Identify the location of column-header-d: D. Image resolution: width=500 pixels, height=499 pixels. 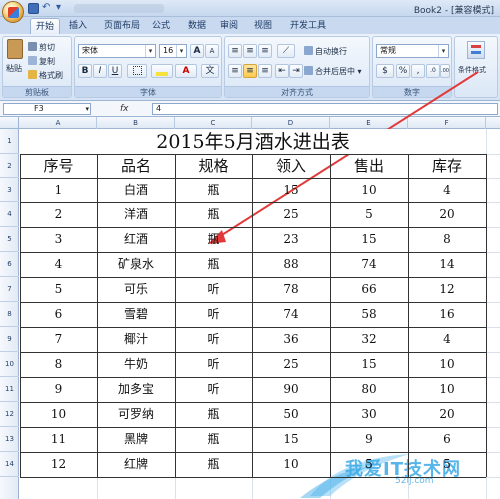
(291, 123).